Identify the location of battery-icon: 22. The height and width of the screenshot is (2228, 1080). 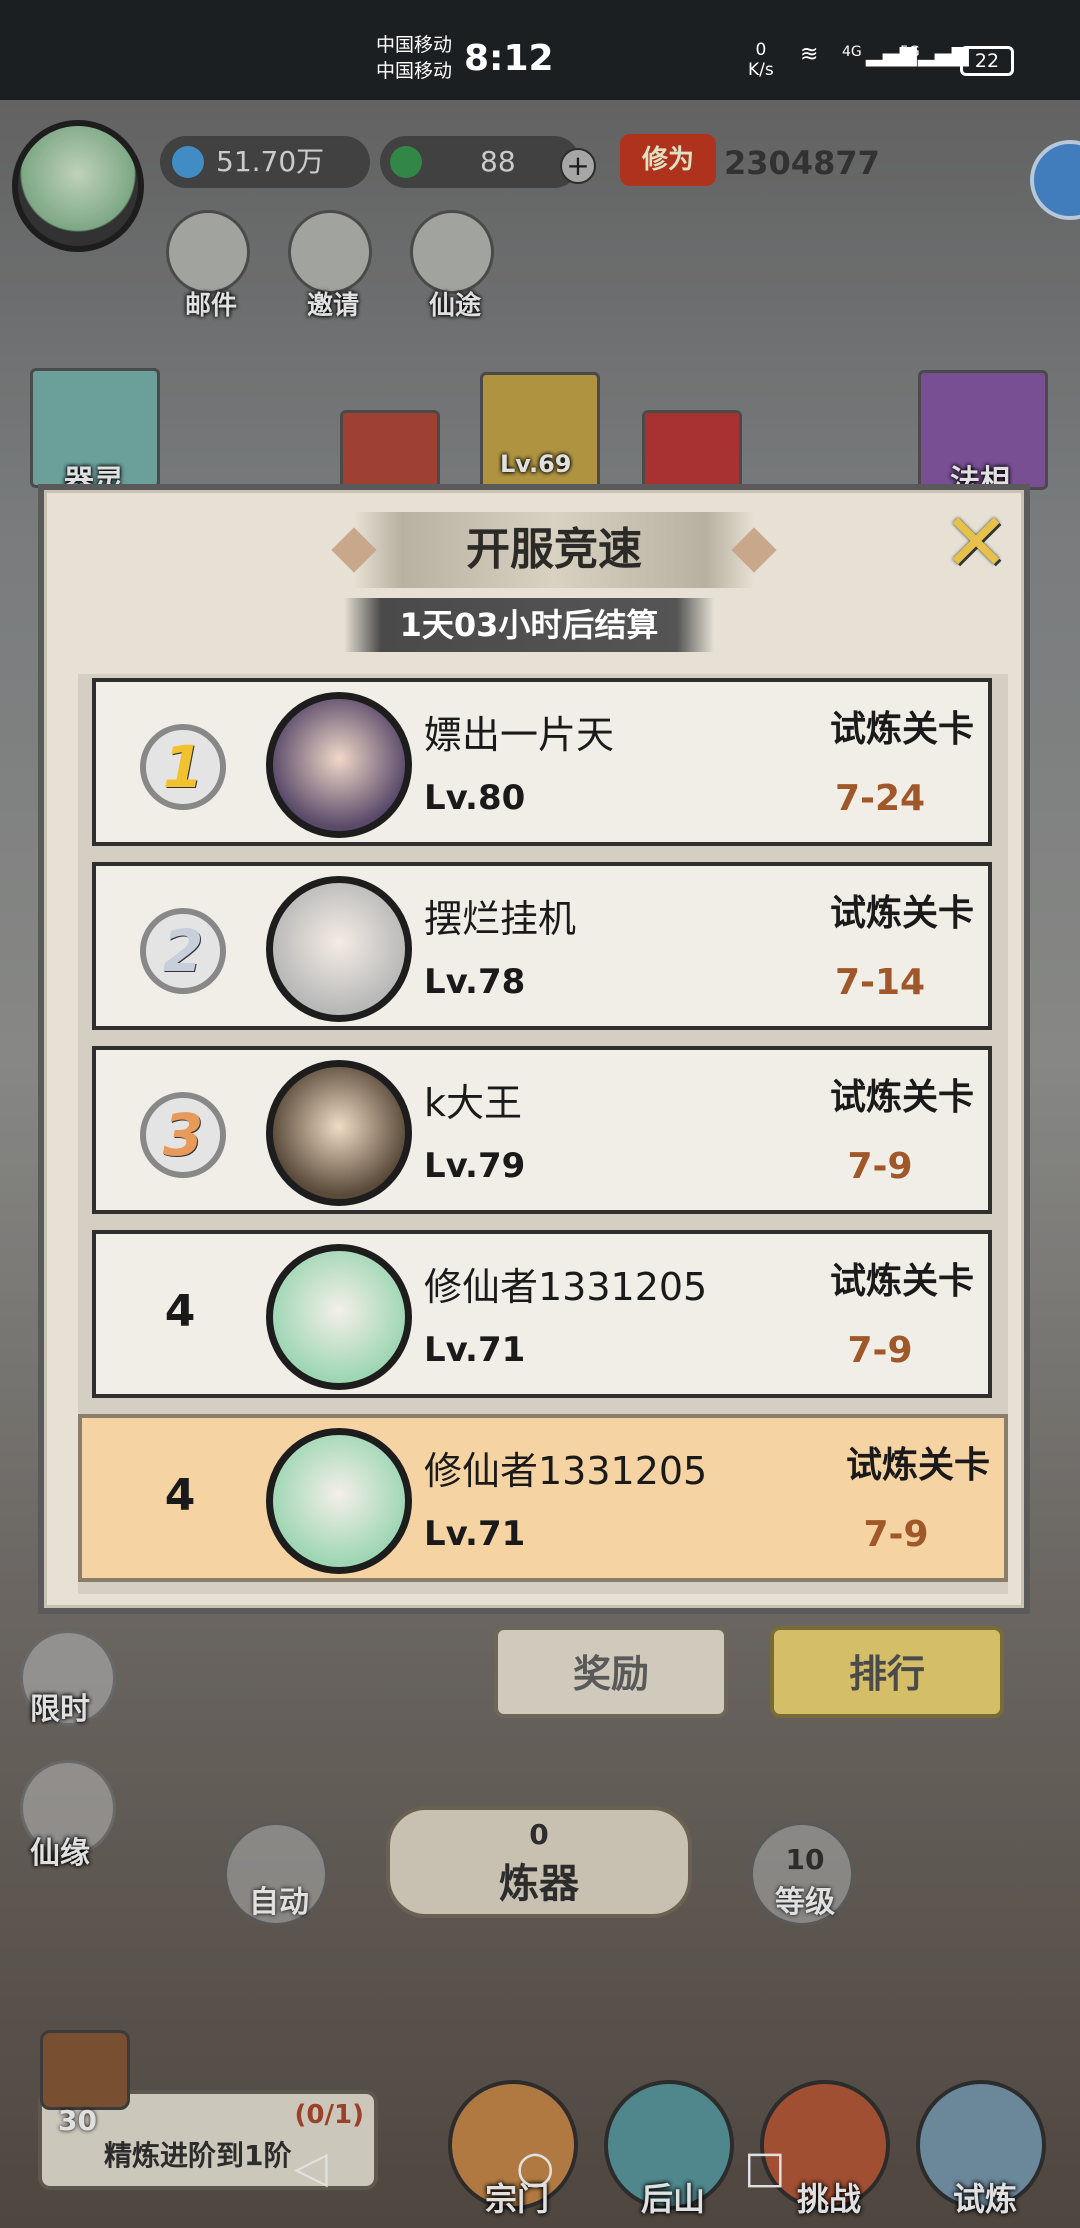
(987, 61).